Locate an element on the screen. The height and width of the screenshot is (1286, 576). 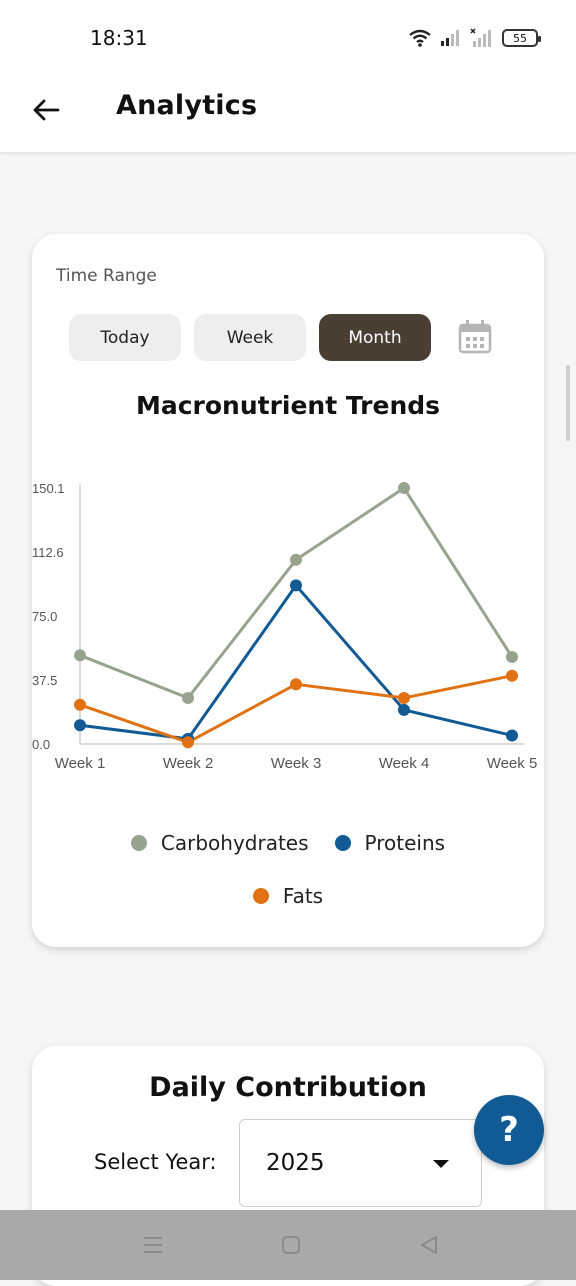
system-back-button is located at coordinates (429, 1245).